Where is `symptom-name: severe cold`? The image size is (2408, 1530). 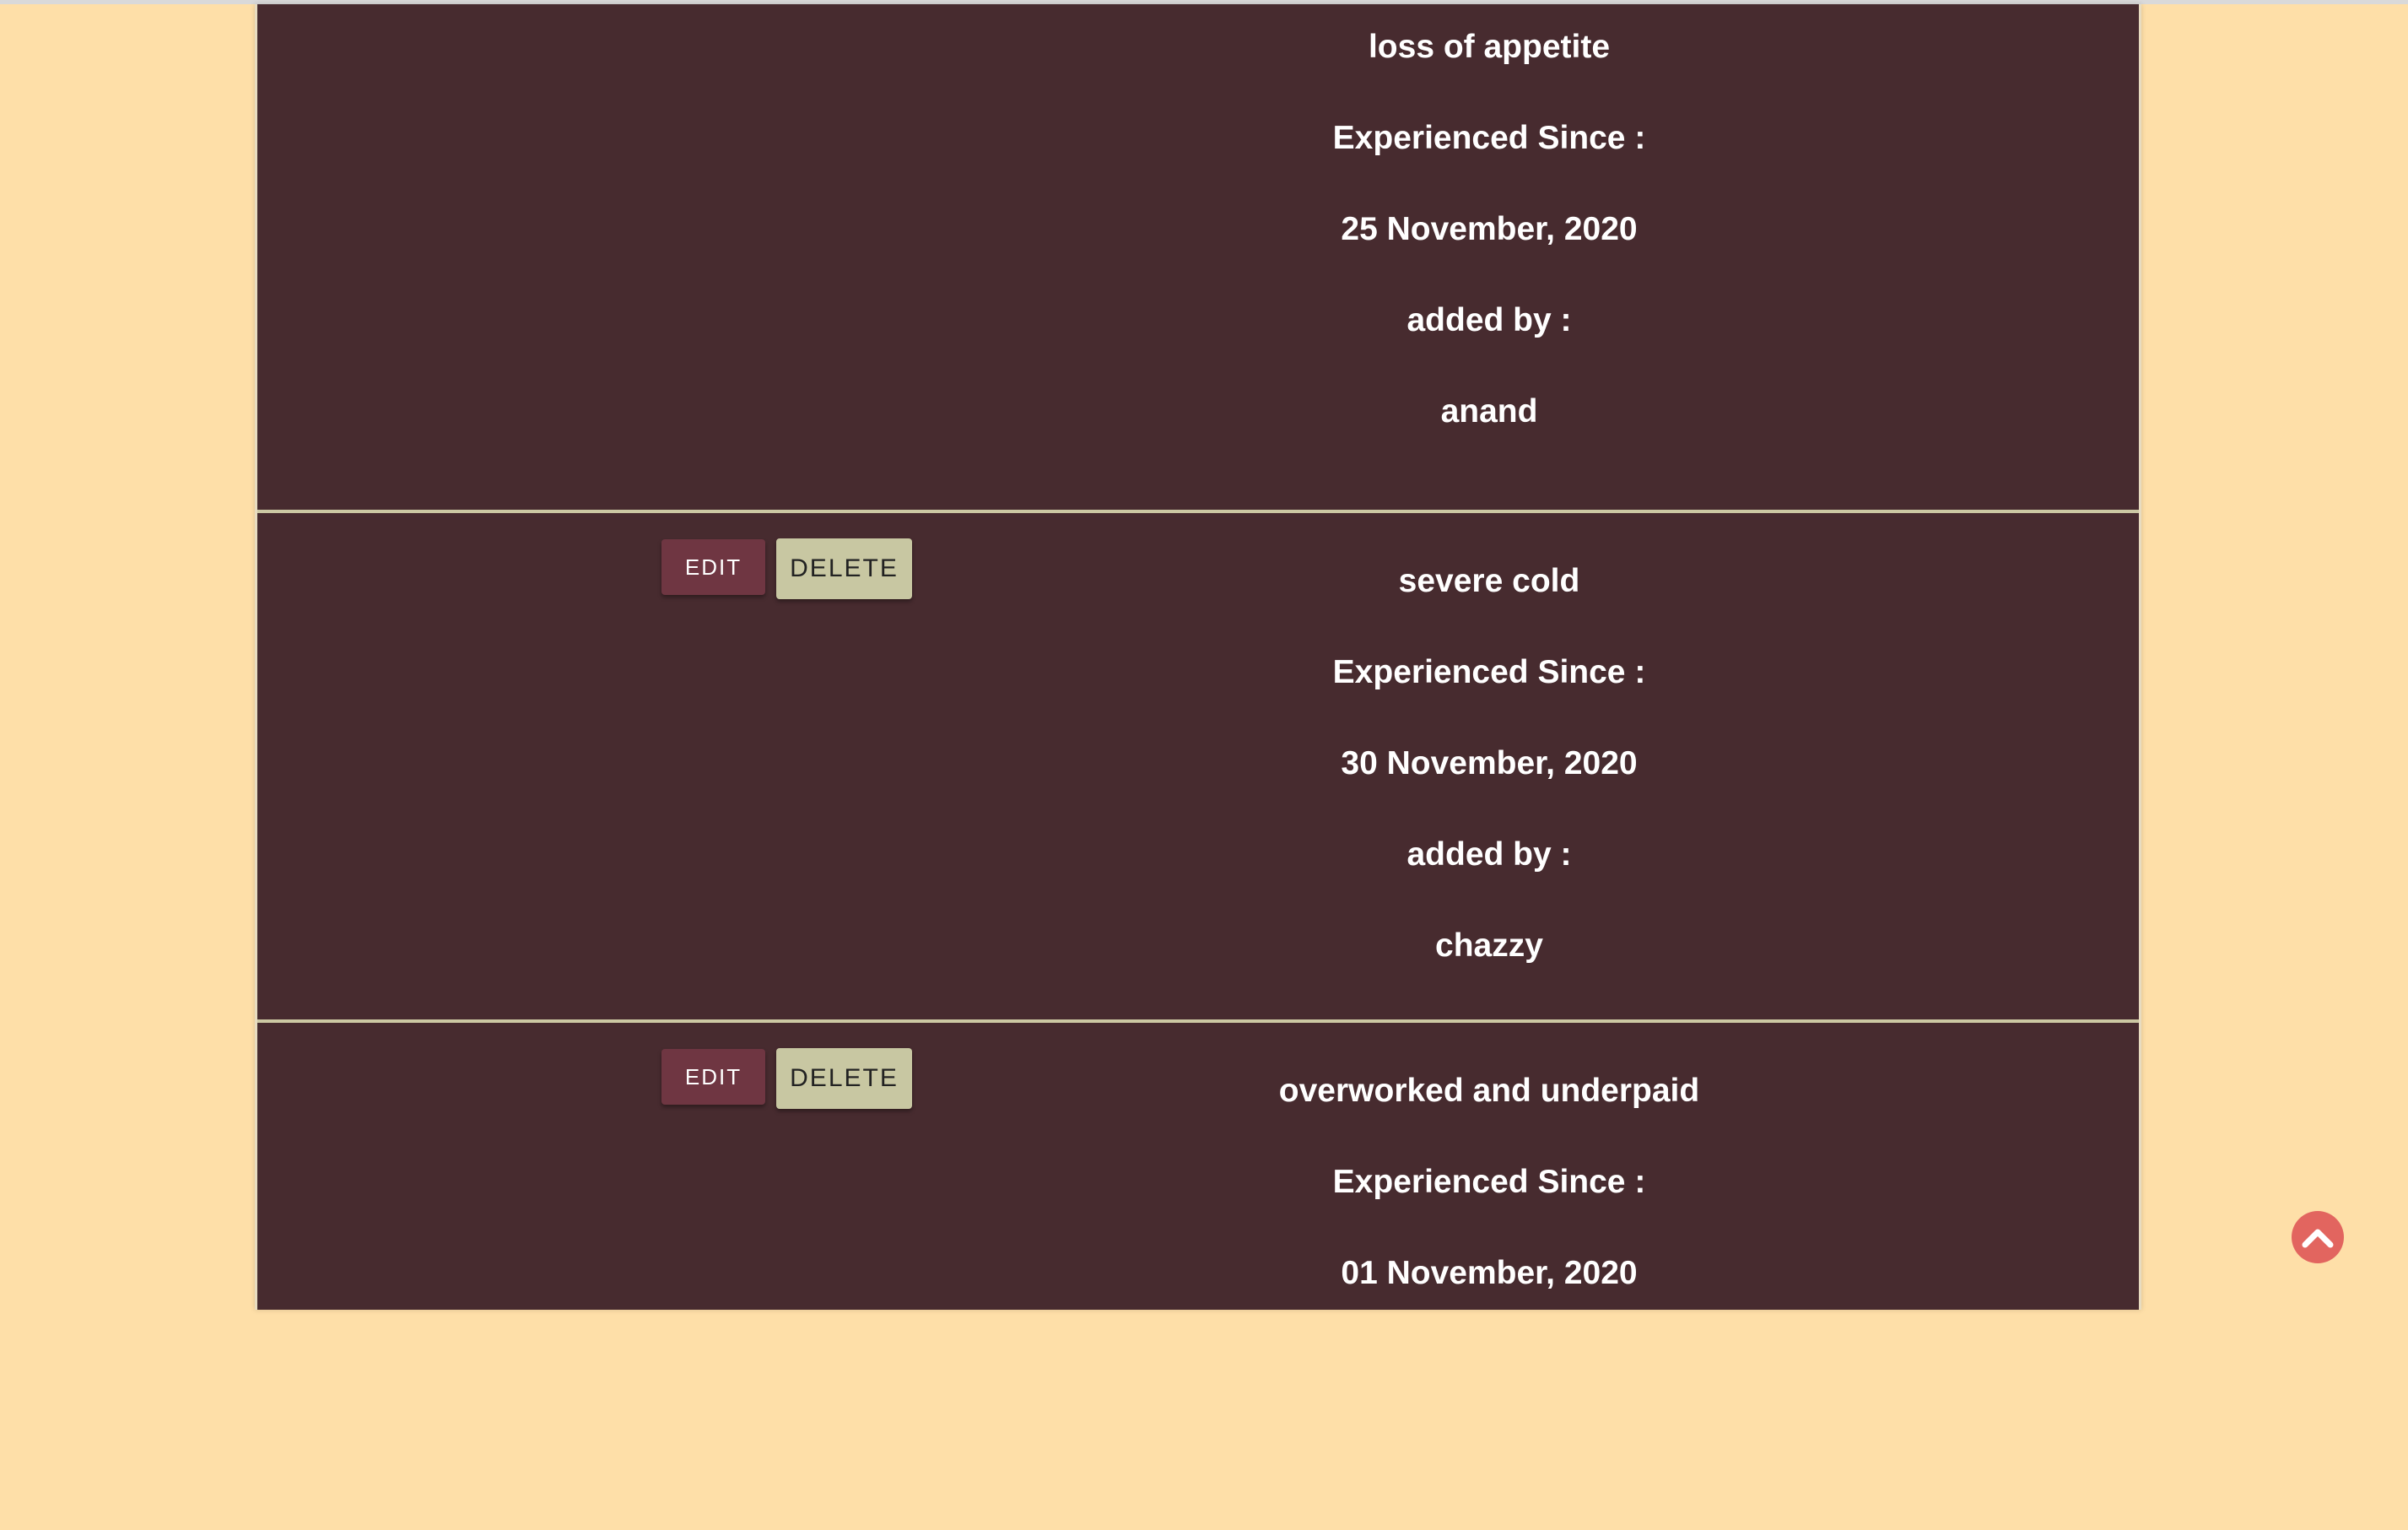 symptom-name: severe cold is located at coordinates (1489, 581).